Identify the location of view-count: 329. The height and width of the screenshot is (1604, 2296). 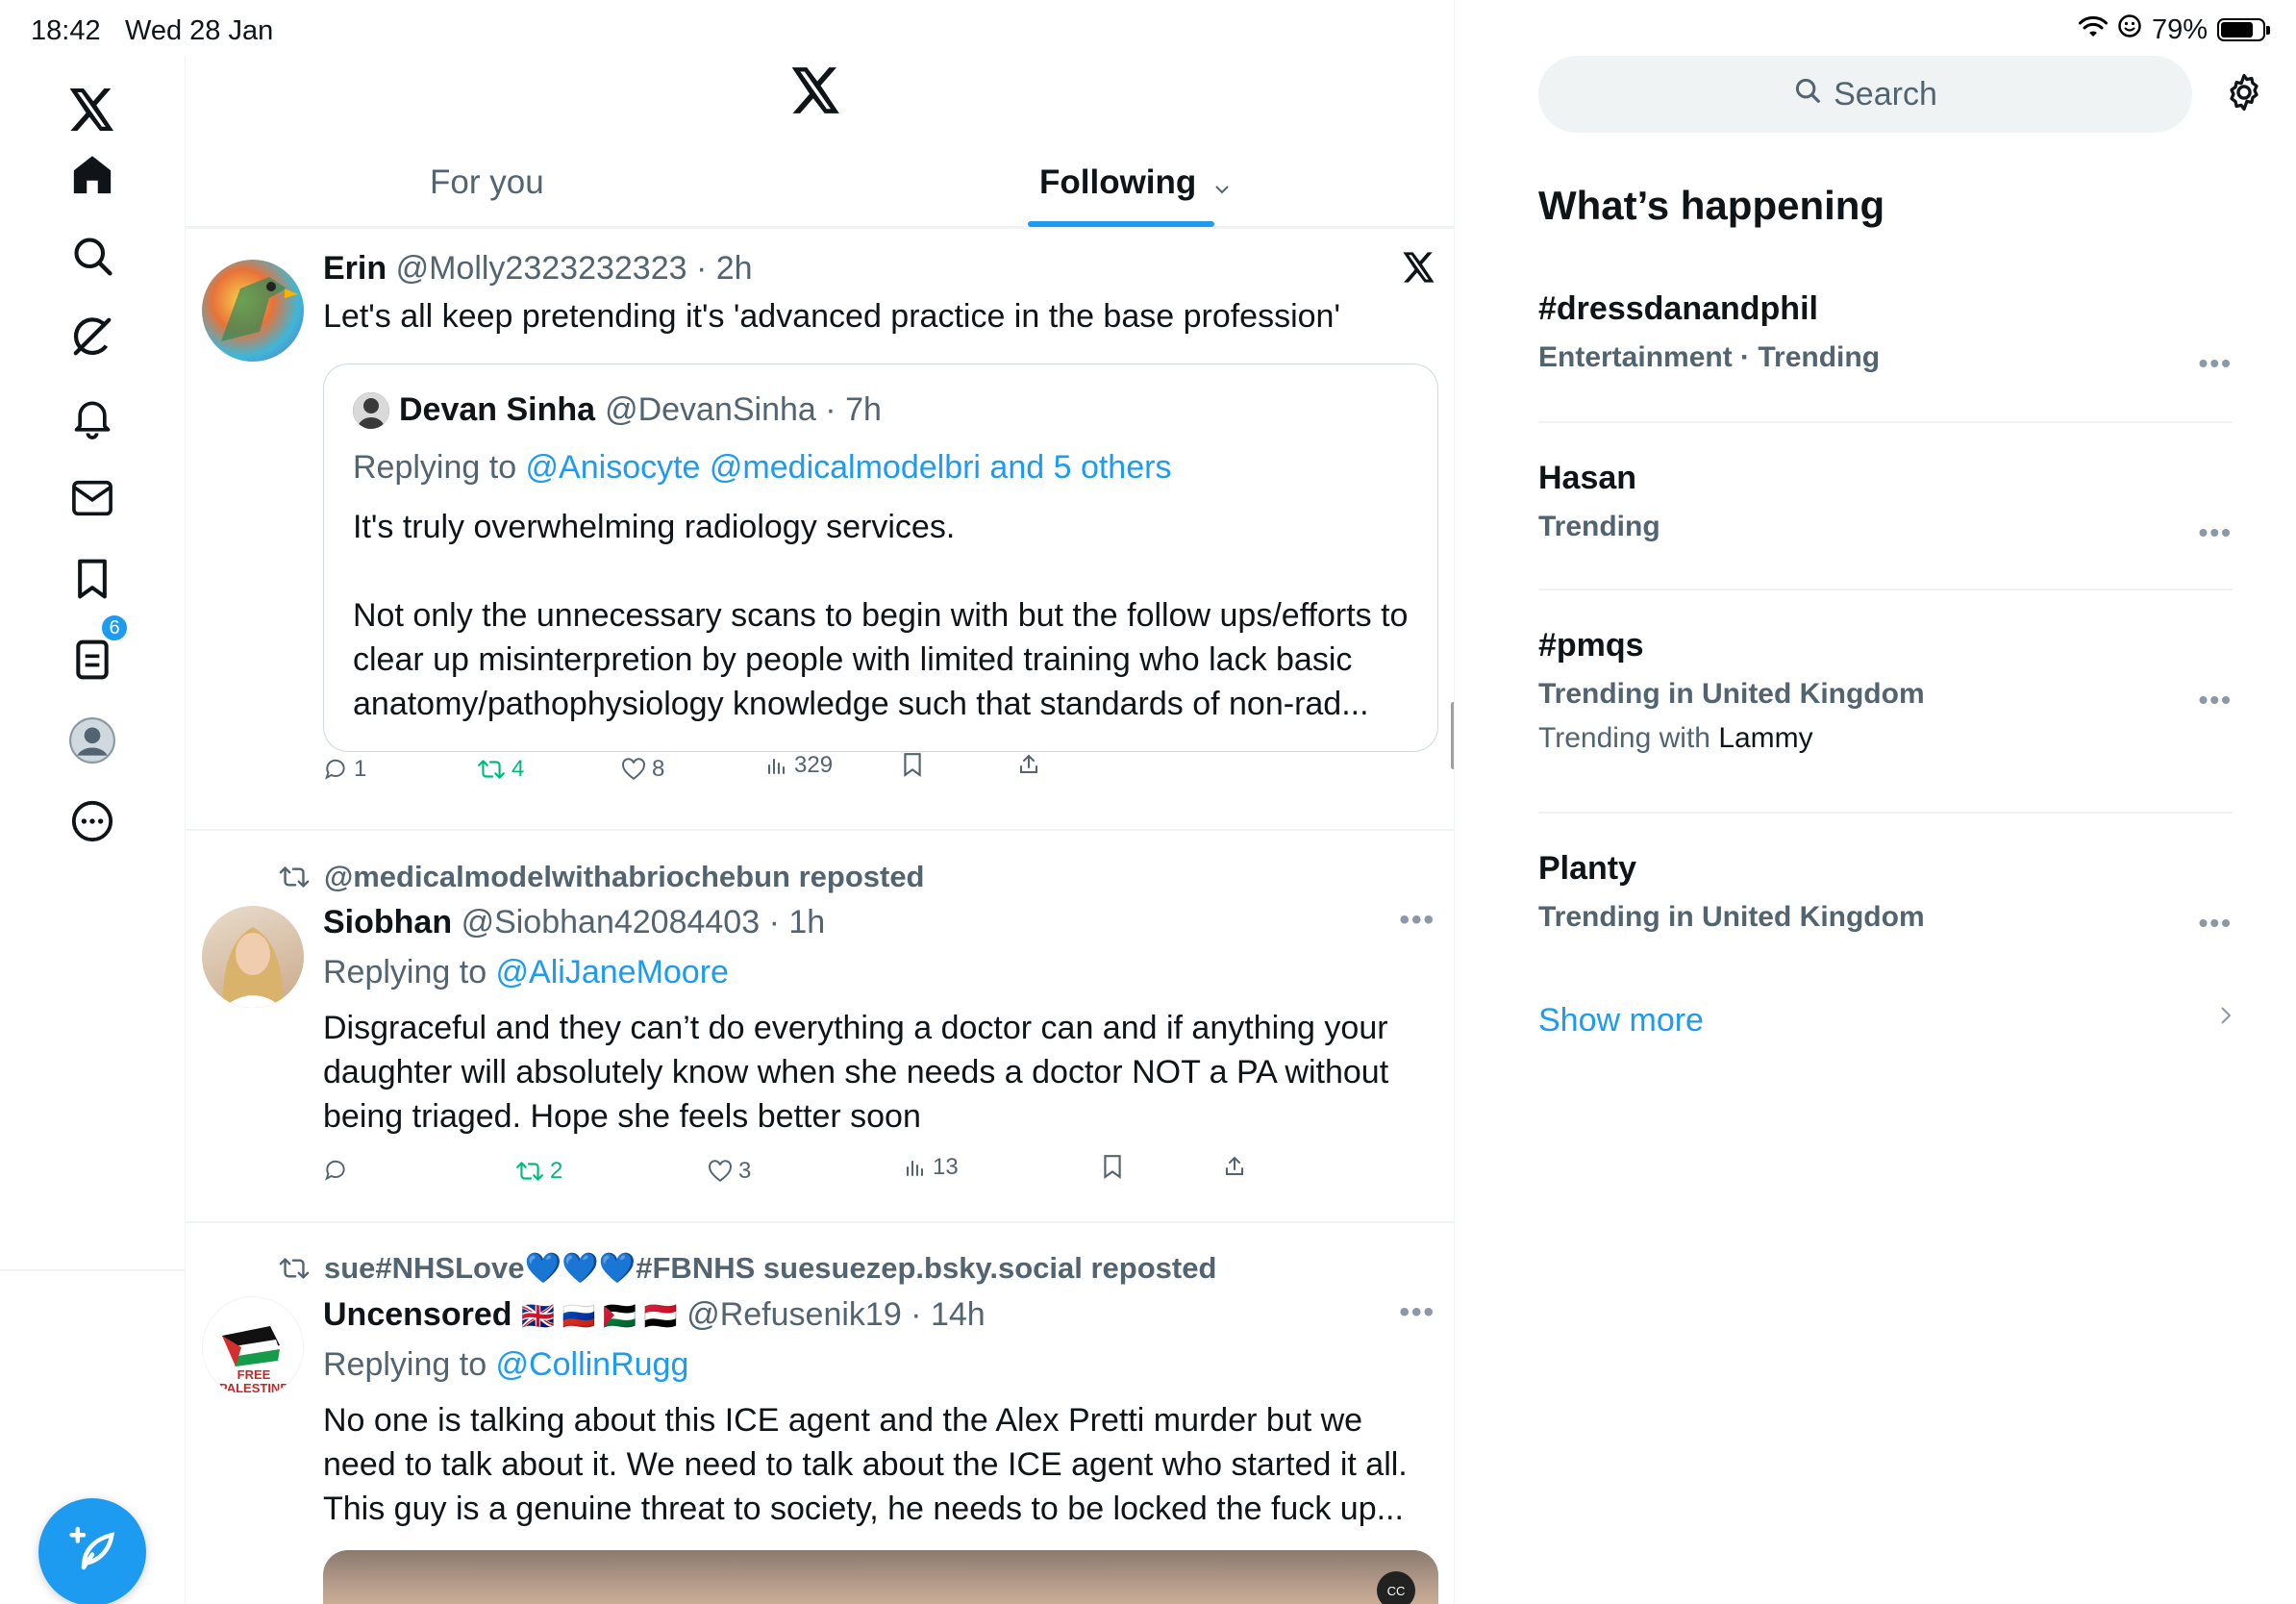
(814, 765).